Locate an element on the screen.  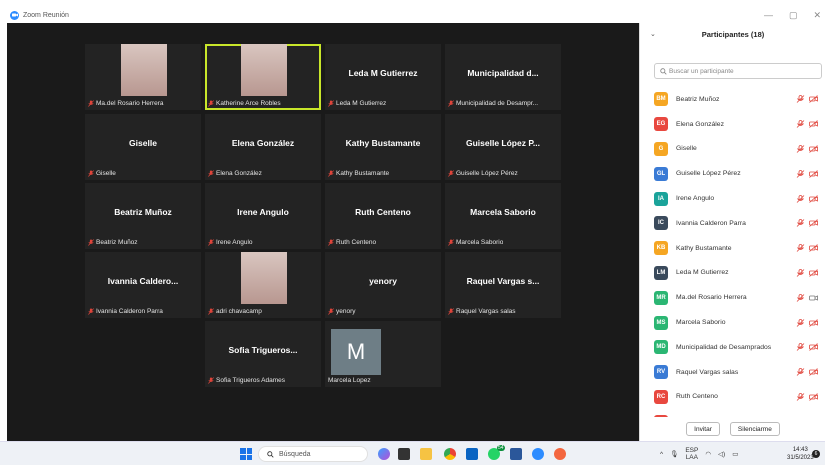
participant-label: Elena González is located at coordinates (235, 173).